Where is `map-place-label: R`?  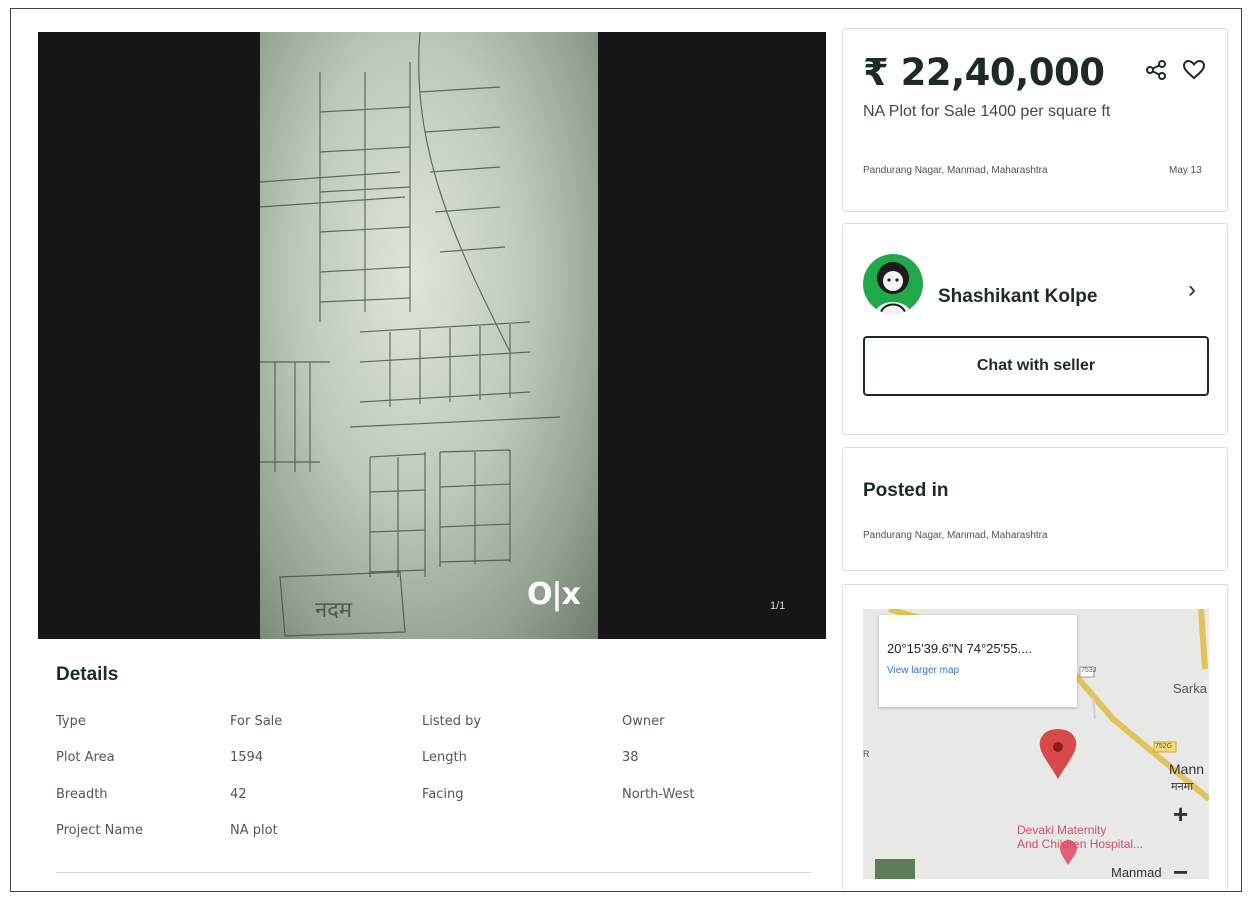 map-place-label: R is located at coordinates (866, 754).